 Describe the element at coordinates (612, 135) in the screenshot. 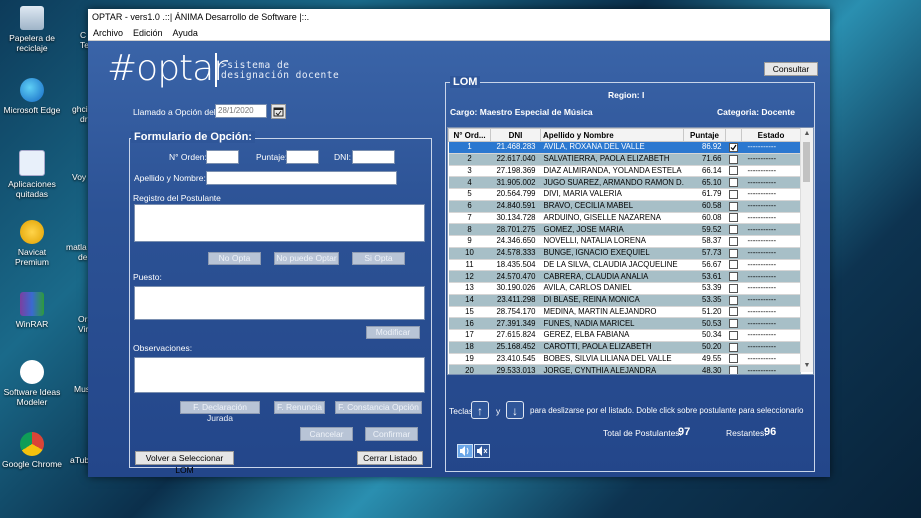

I see `col-apellido-header: Apellido y Nombre` at that location.